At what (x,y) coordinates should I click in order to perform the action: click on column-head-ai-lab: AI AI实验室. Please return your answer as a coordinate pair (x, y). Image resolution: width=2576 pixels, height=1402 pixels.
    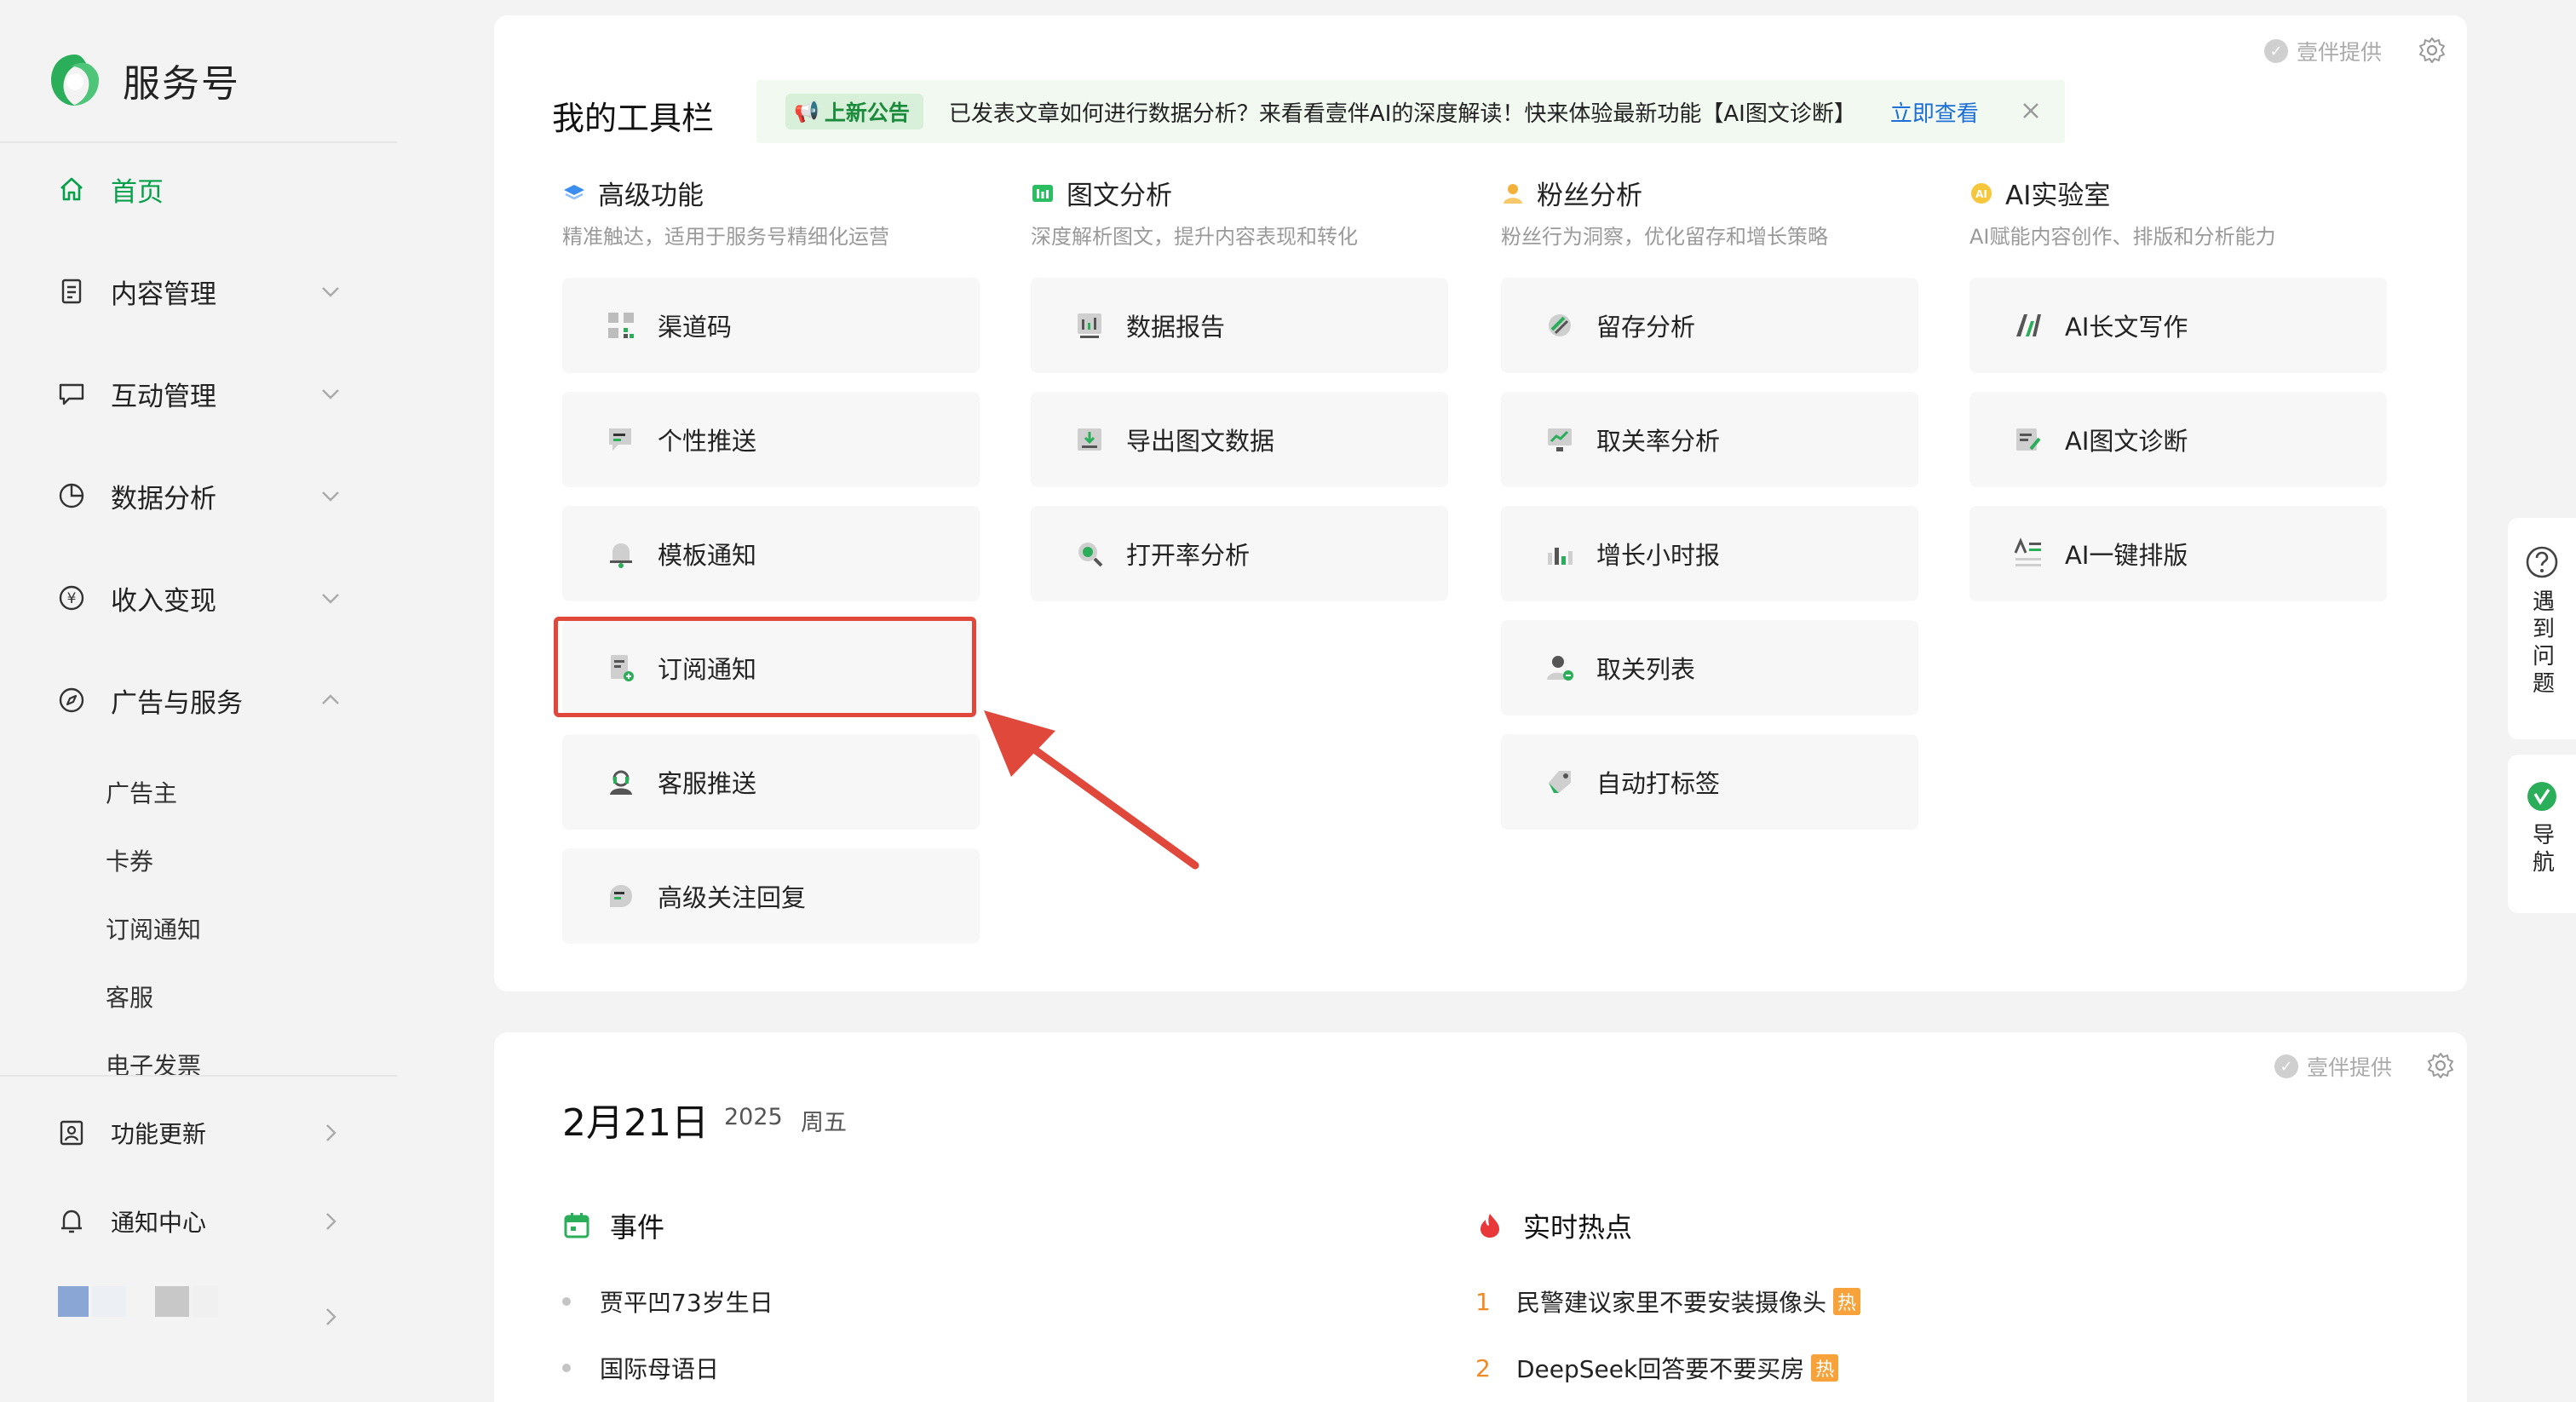
    Looking at the image, I should click on (2040, 193).